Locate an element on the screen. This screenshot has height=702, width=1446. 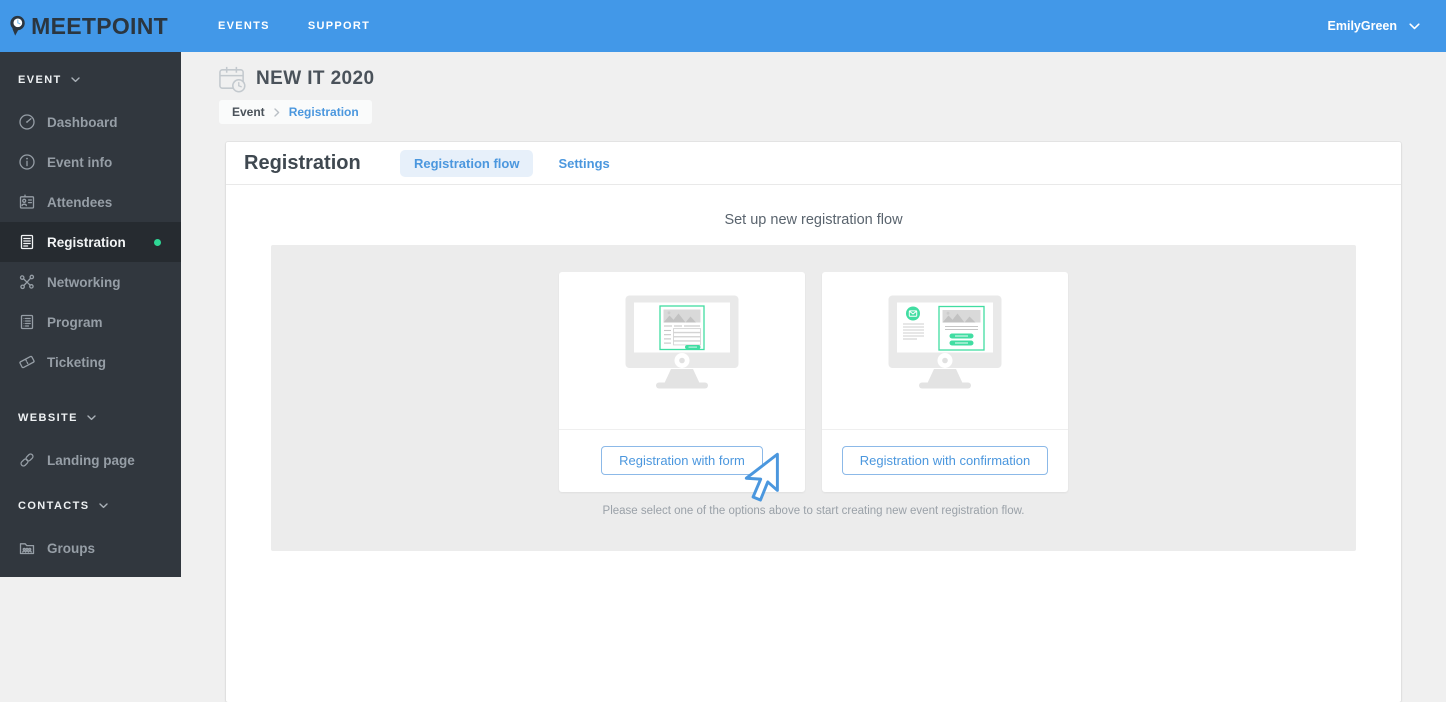
sidebar-item-networking: Networking is located at coordinates (90, 282).